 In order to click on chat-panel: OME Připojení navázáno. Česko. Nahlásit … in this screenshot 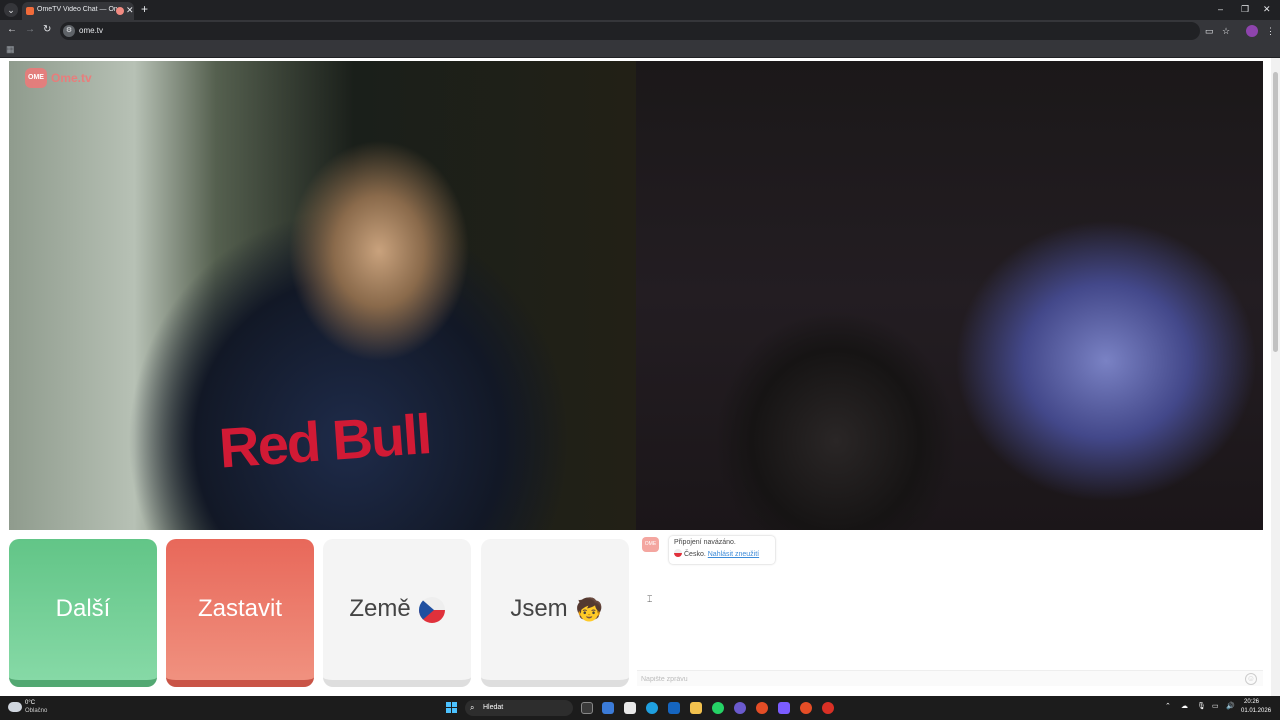, I will do `click(950, 609)`.